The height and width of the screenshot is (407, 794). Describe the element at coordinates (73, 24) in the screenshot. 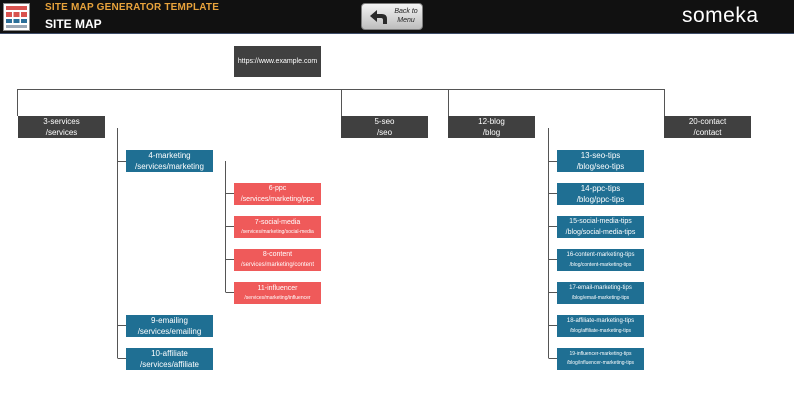

I see `page-title: SITE MAP` at that location.